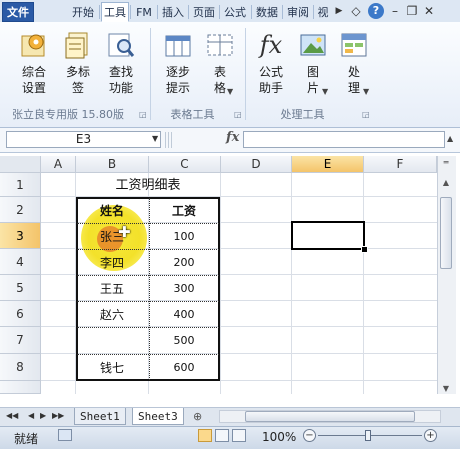 This screenshot has height=449, width=460. I want to click on tab-layout: 页面, so click(204, 12).